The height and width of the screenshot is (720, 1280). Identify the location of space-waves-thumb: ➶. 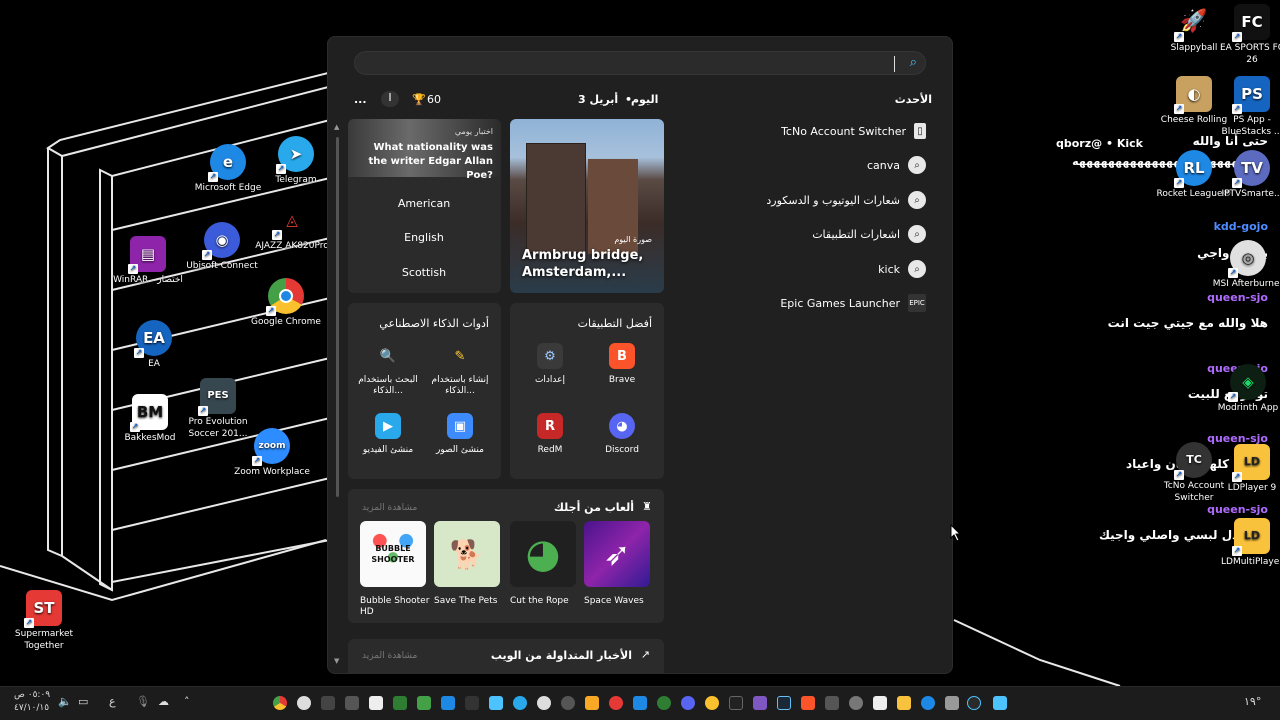
(617, 554).